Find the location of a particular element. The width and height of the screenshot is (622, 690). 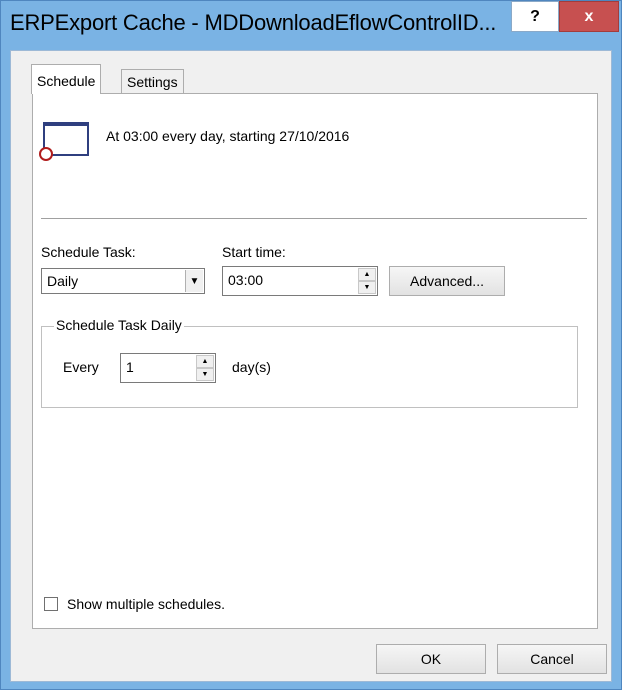

every-days-spinner: ▲ ▼ is located at coordinates (205, 368).